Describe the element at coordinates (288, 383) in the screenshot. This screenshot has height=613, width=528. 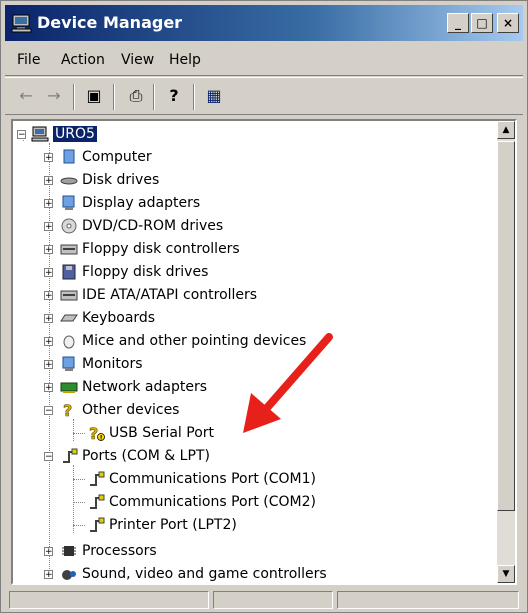
I see `red-arrow-icon` at that location.